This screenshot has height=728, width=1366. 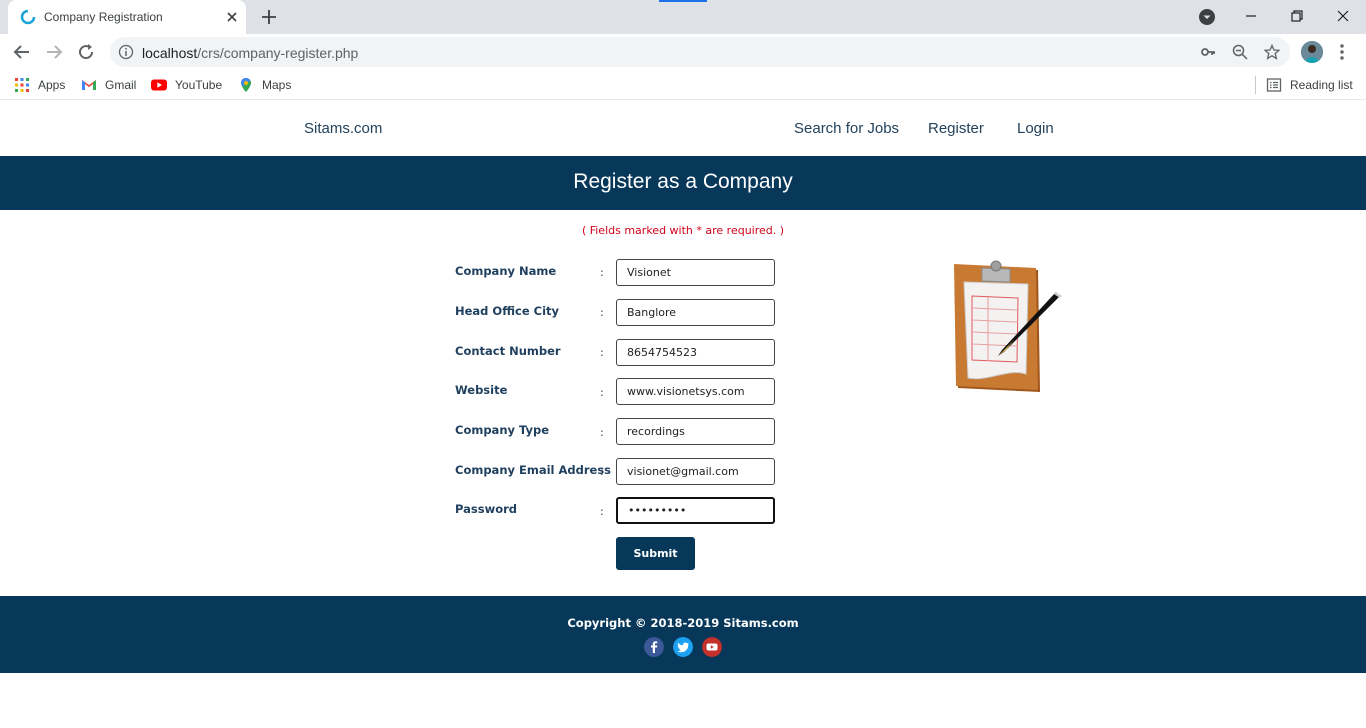 What do you see at coordinates (654, 647) in the screenshot?
I see `facebook-icon` at bounding box center [654, 647].